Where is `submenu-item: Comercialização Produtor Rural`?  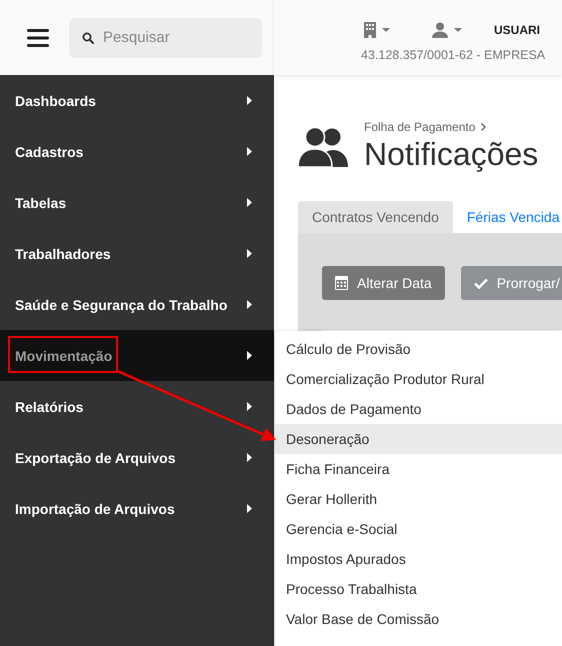 submenu-item: Comercialização Produtor Rural is located at coordinates (418, 379).